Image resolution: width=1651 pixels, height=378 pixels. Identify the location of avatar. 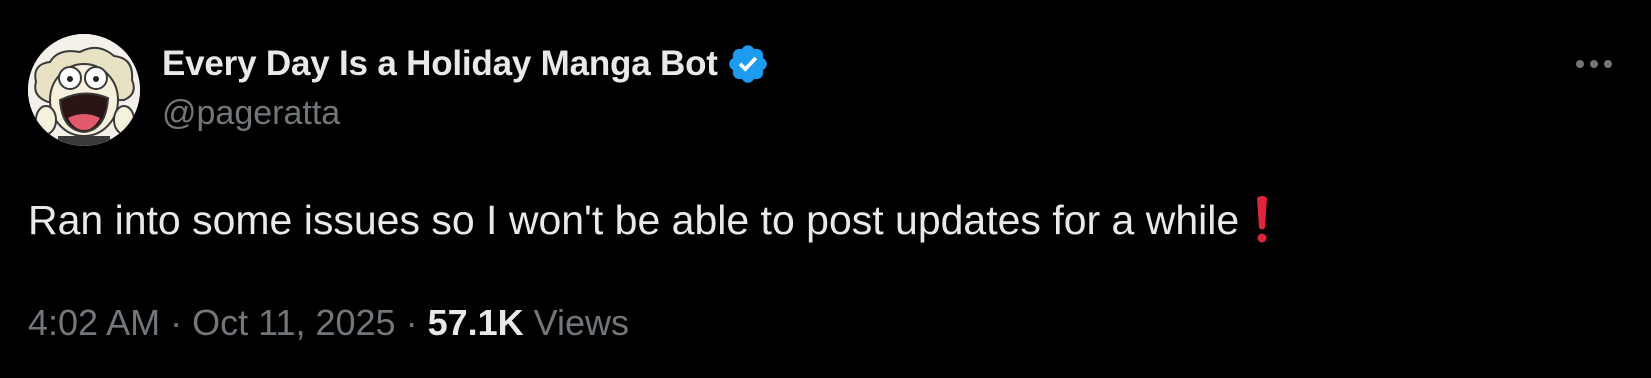
(84, 90).